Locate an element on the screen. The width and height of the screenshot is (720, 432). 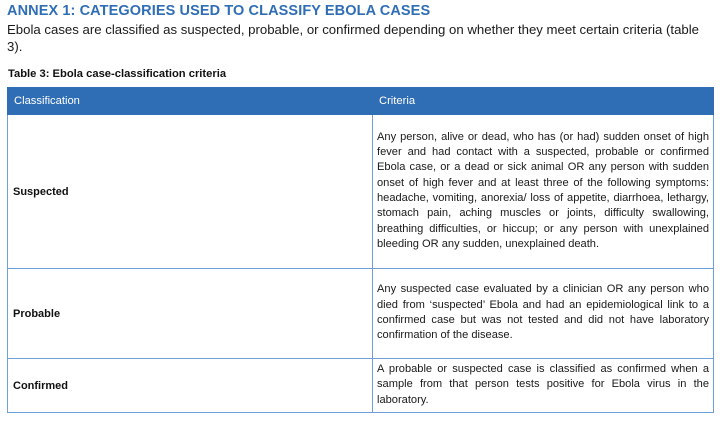
classification-confirmed: Confirmed is located at coordinates (190, 385).